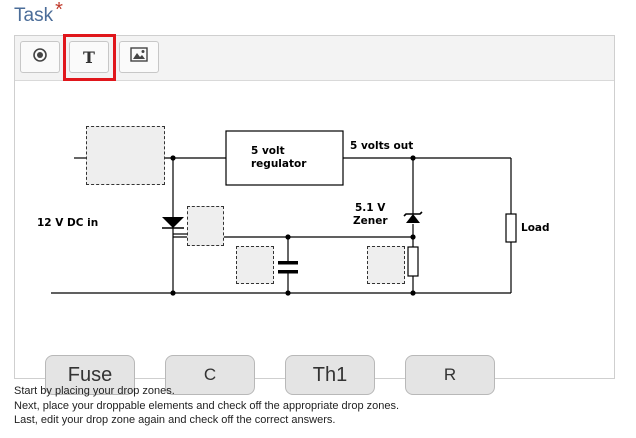  I want to click on zener-label-line2: Zener, so click(370, 221).